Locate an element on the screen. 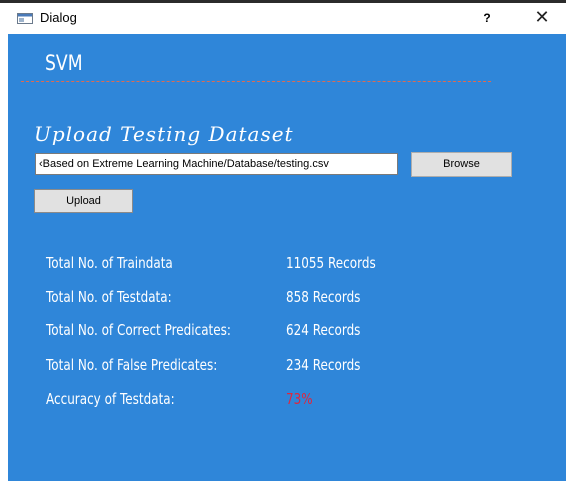 The height and width of the screenshot is (481, 566). stat-label-testdata: Total No. of Testdata: is located at coordinates (109, 297).